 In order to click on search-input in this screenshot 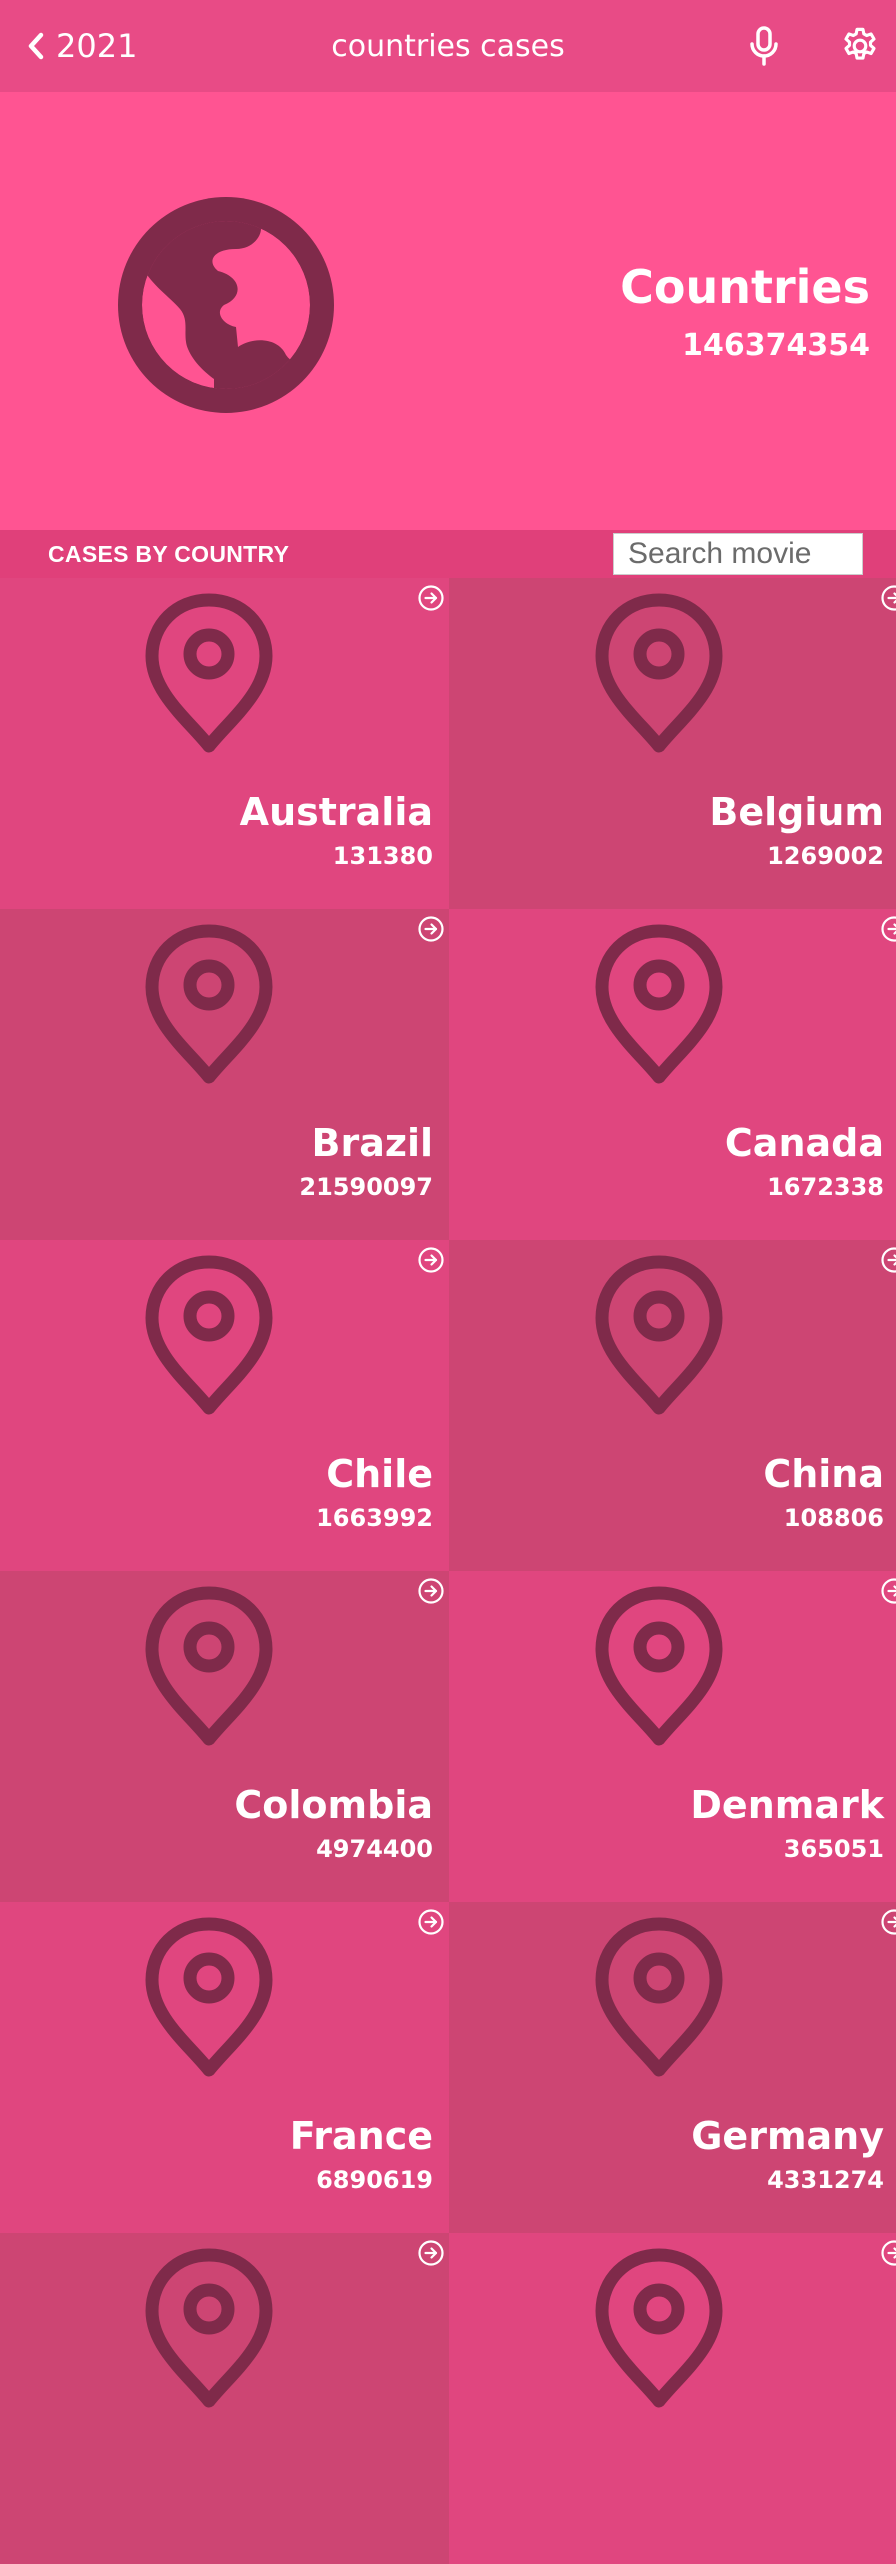, I will do `click(738, 554)`.